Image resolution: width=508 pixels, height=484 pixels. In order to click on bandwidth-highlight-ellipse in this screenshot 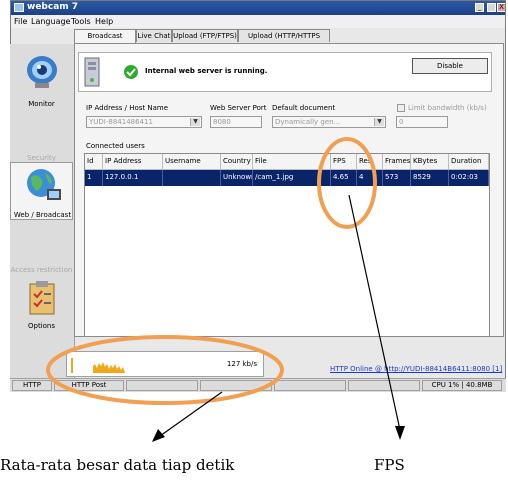, I will do `click(165, 370)`.